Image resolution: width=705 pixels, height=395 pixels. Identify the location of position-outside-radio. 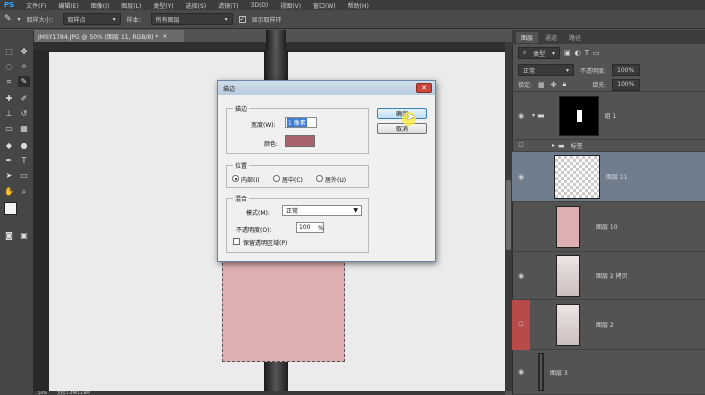
(319, 178).